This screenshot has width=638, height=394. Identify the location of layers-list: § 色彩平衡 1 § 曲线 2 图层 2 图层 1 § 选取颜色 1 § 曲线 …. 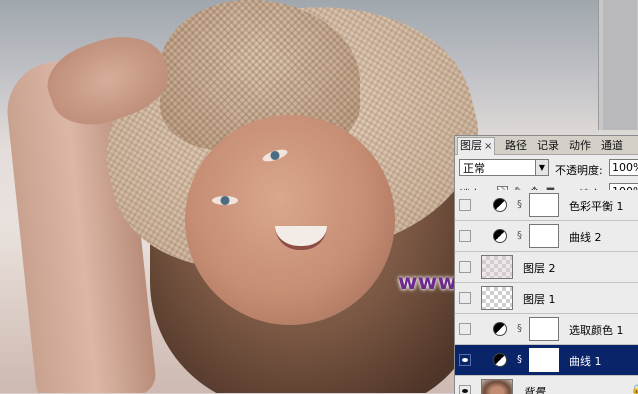
(546, 292).